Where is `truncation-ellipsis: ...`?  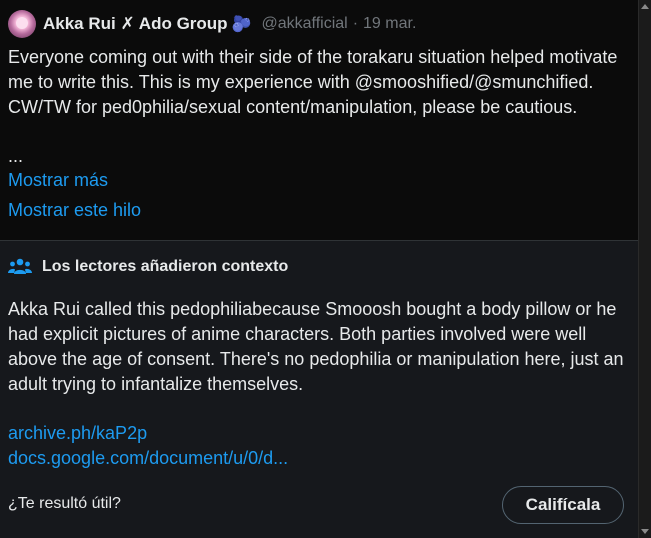 truncation-ellipsis: ... is located at coordinates (16, 156).